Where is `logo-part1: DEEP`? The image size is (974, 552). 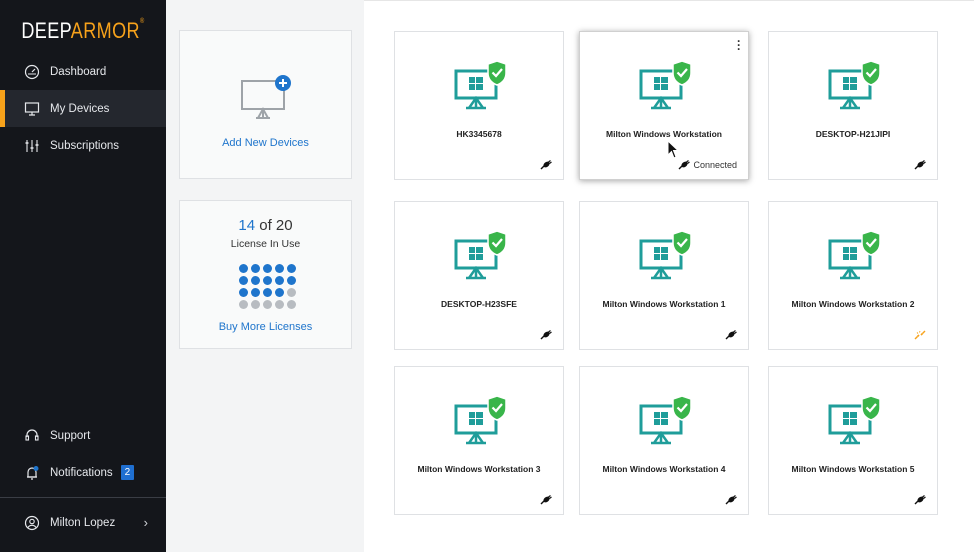 logo-part1: DEEP is located at coordinates (46, 30).